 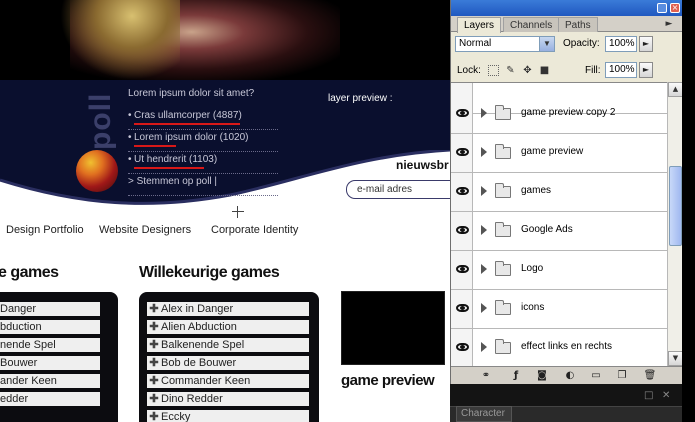 I want to click on nav-item-website-designers: Website Designers, so click(x=145, y=230).